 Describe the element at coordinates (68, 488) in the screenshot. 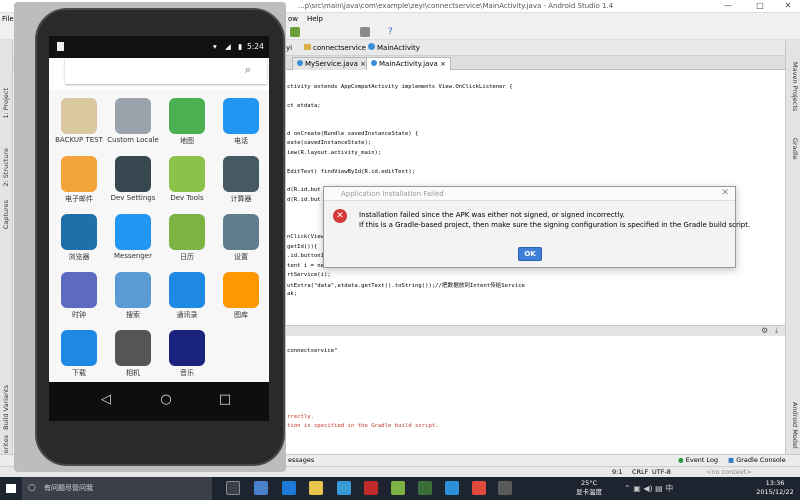

I see `taskbar-search-placeholder: 有问题尽管问我` at that location.